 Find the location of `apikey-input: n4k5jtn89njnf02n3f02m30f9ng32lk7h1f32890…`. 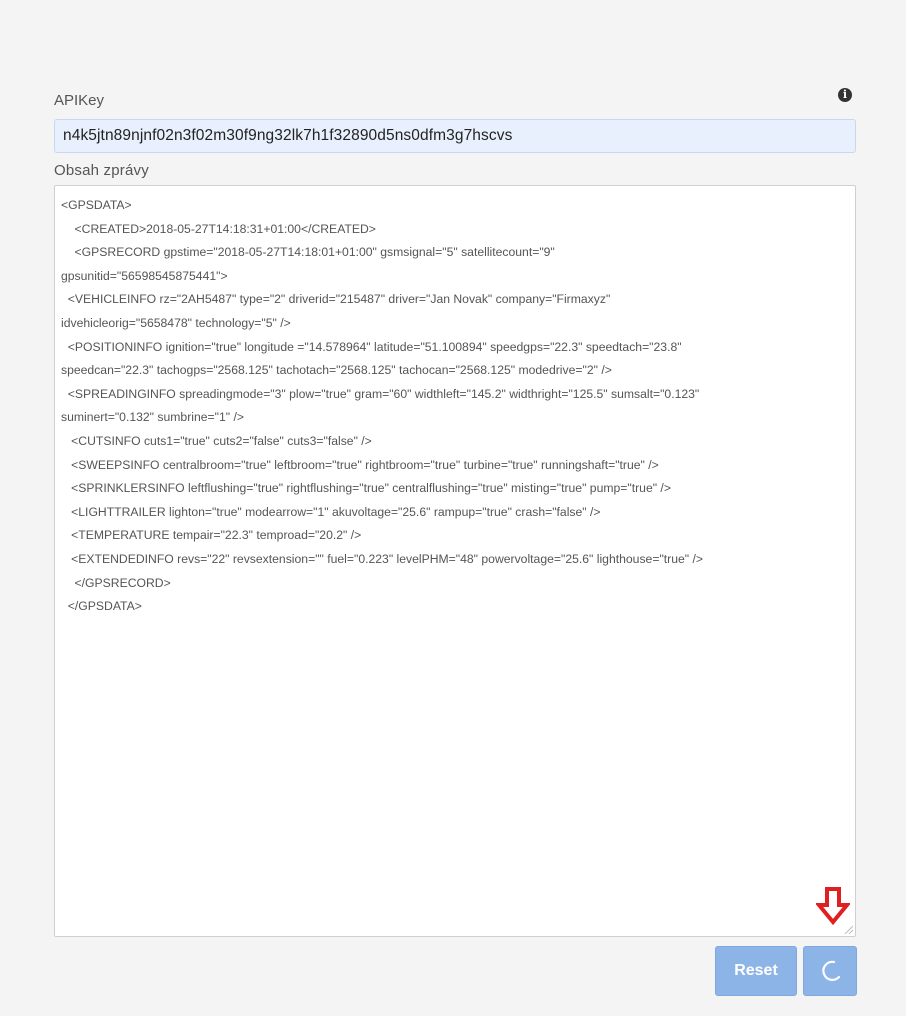

apikey-input: n4k5jtn89njnf02n3f02m30f9ng32lk7h1f32890… is located at coordinates (455, 136).